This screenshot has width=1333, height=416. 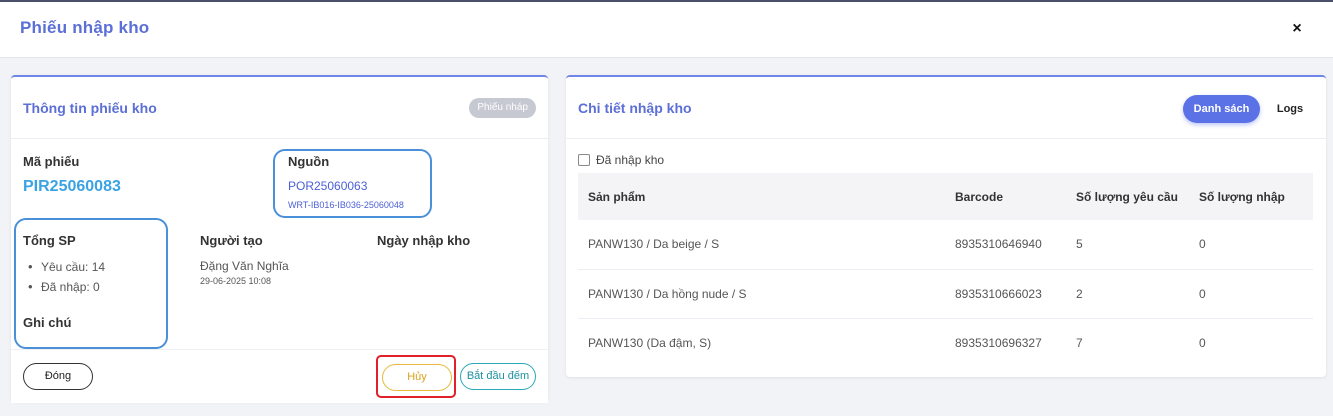 I want to click on modal-title: Phiếu nhập kho, so click(x=85, y=27).